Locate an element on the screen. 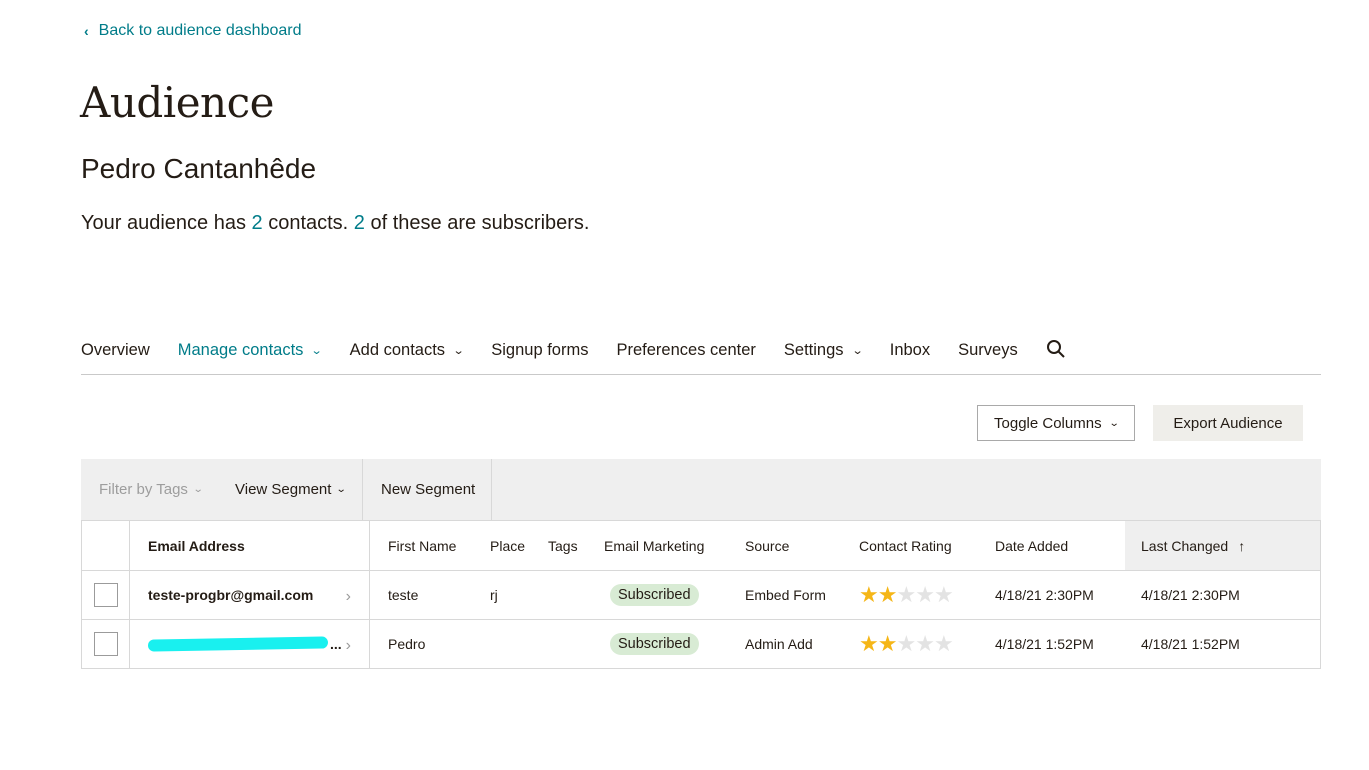  audience-name: Pedro Cantanhêde is located at coordinates (199, 168).